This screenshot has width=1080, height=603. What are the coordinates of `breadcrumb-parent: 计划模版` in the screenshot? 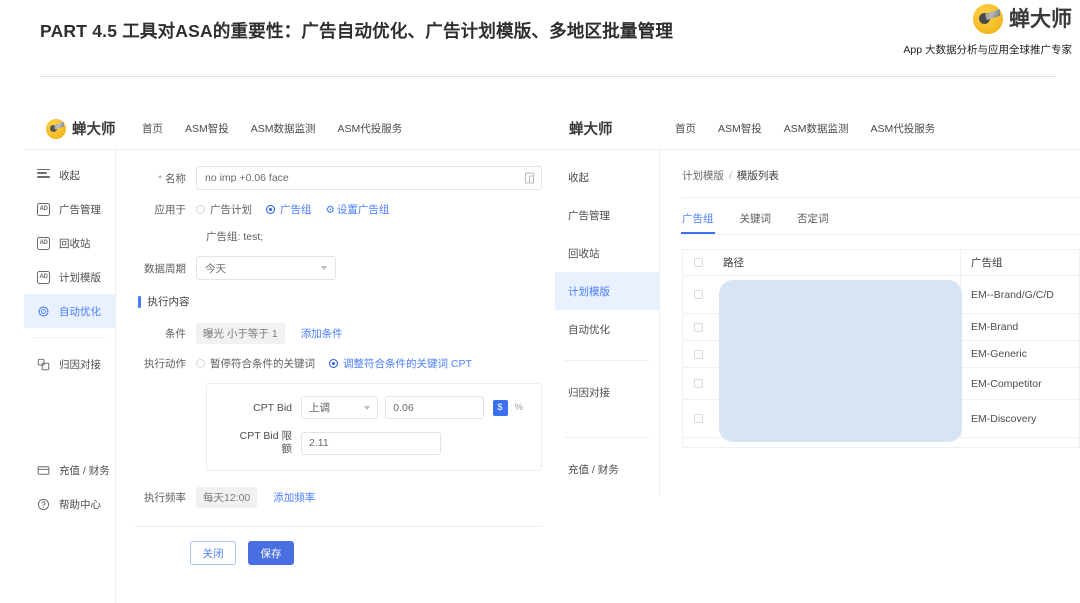 It's located at (703, 176).